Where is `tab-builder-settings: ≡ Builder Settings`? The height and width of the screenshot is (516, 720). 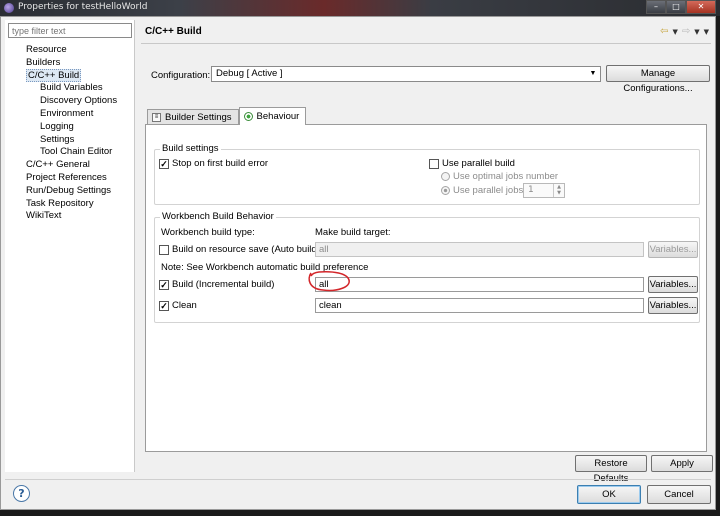 tab-builder-settings: ≡ Builder Settings is located at coordinates (193, 117).